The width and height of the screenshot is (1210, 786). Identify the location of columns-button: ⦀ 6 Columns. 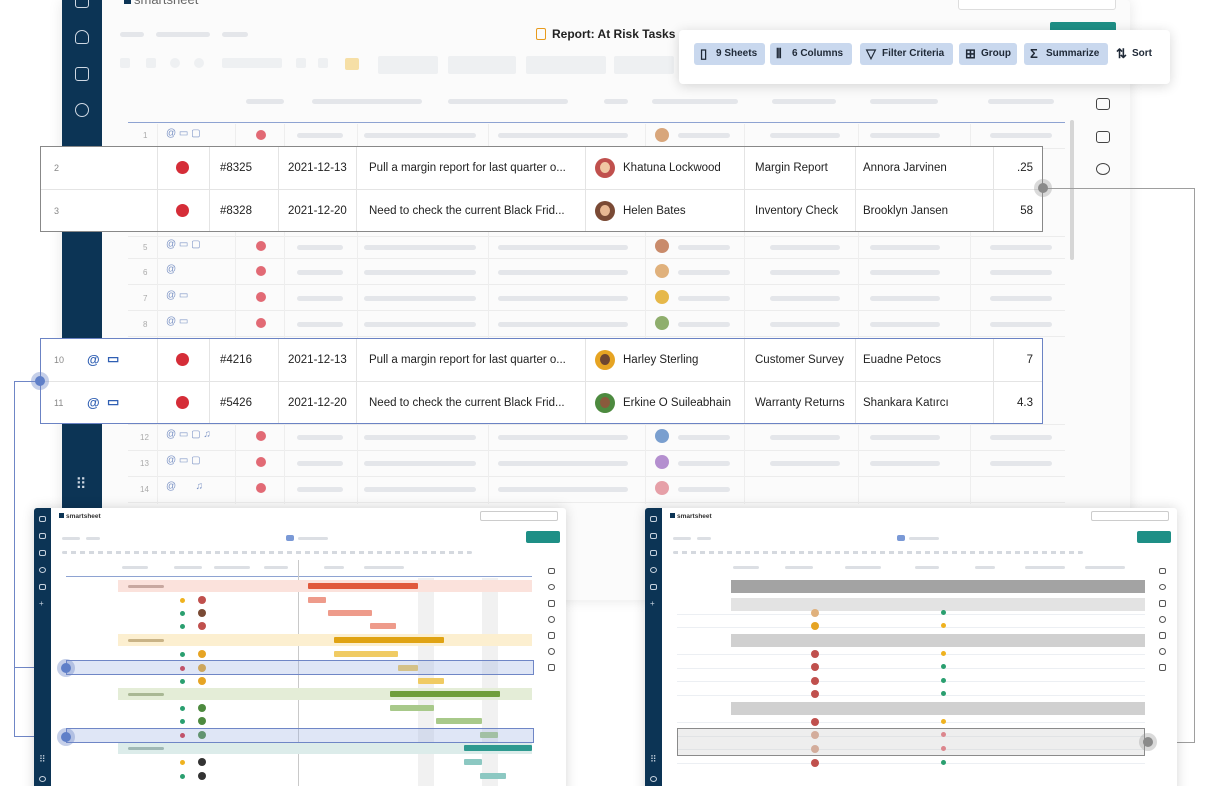
(811, 54).